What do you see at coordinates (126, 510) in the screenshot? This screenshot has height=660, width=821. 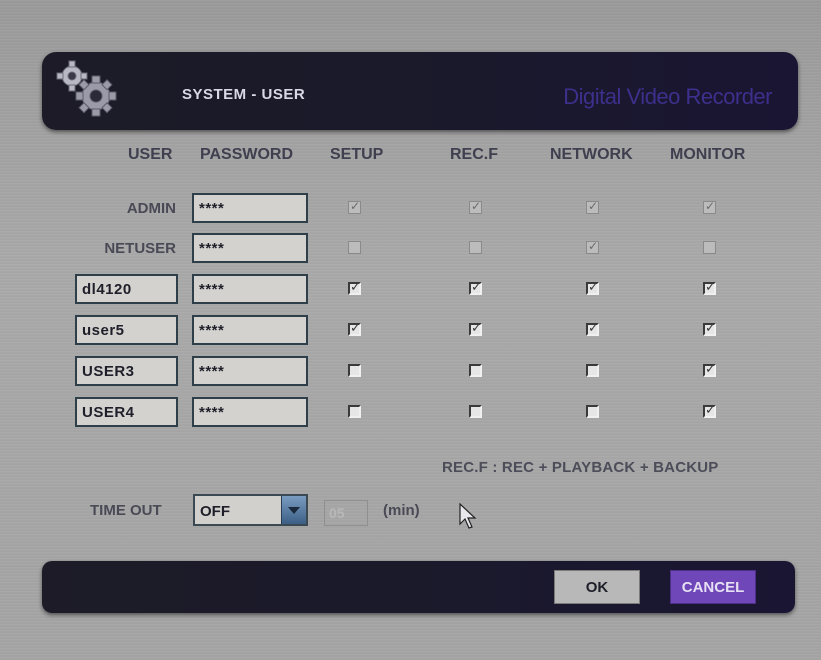 I see `timeout-label: TIME OUT` at bounding box center [126, 510].